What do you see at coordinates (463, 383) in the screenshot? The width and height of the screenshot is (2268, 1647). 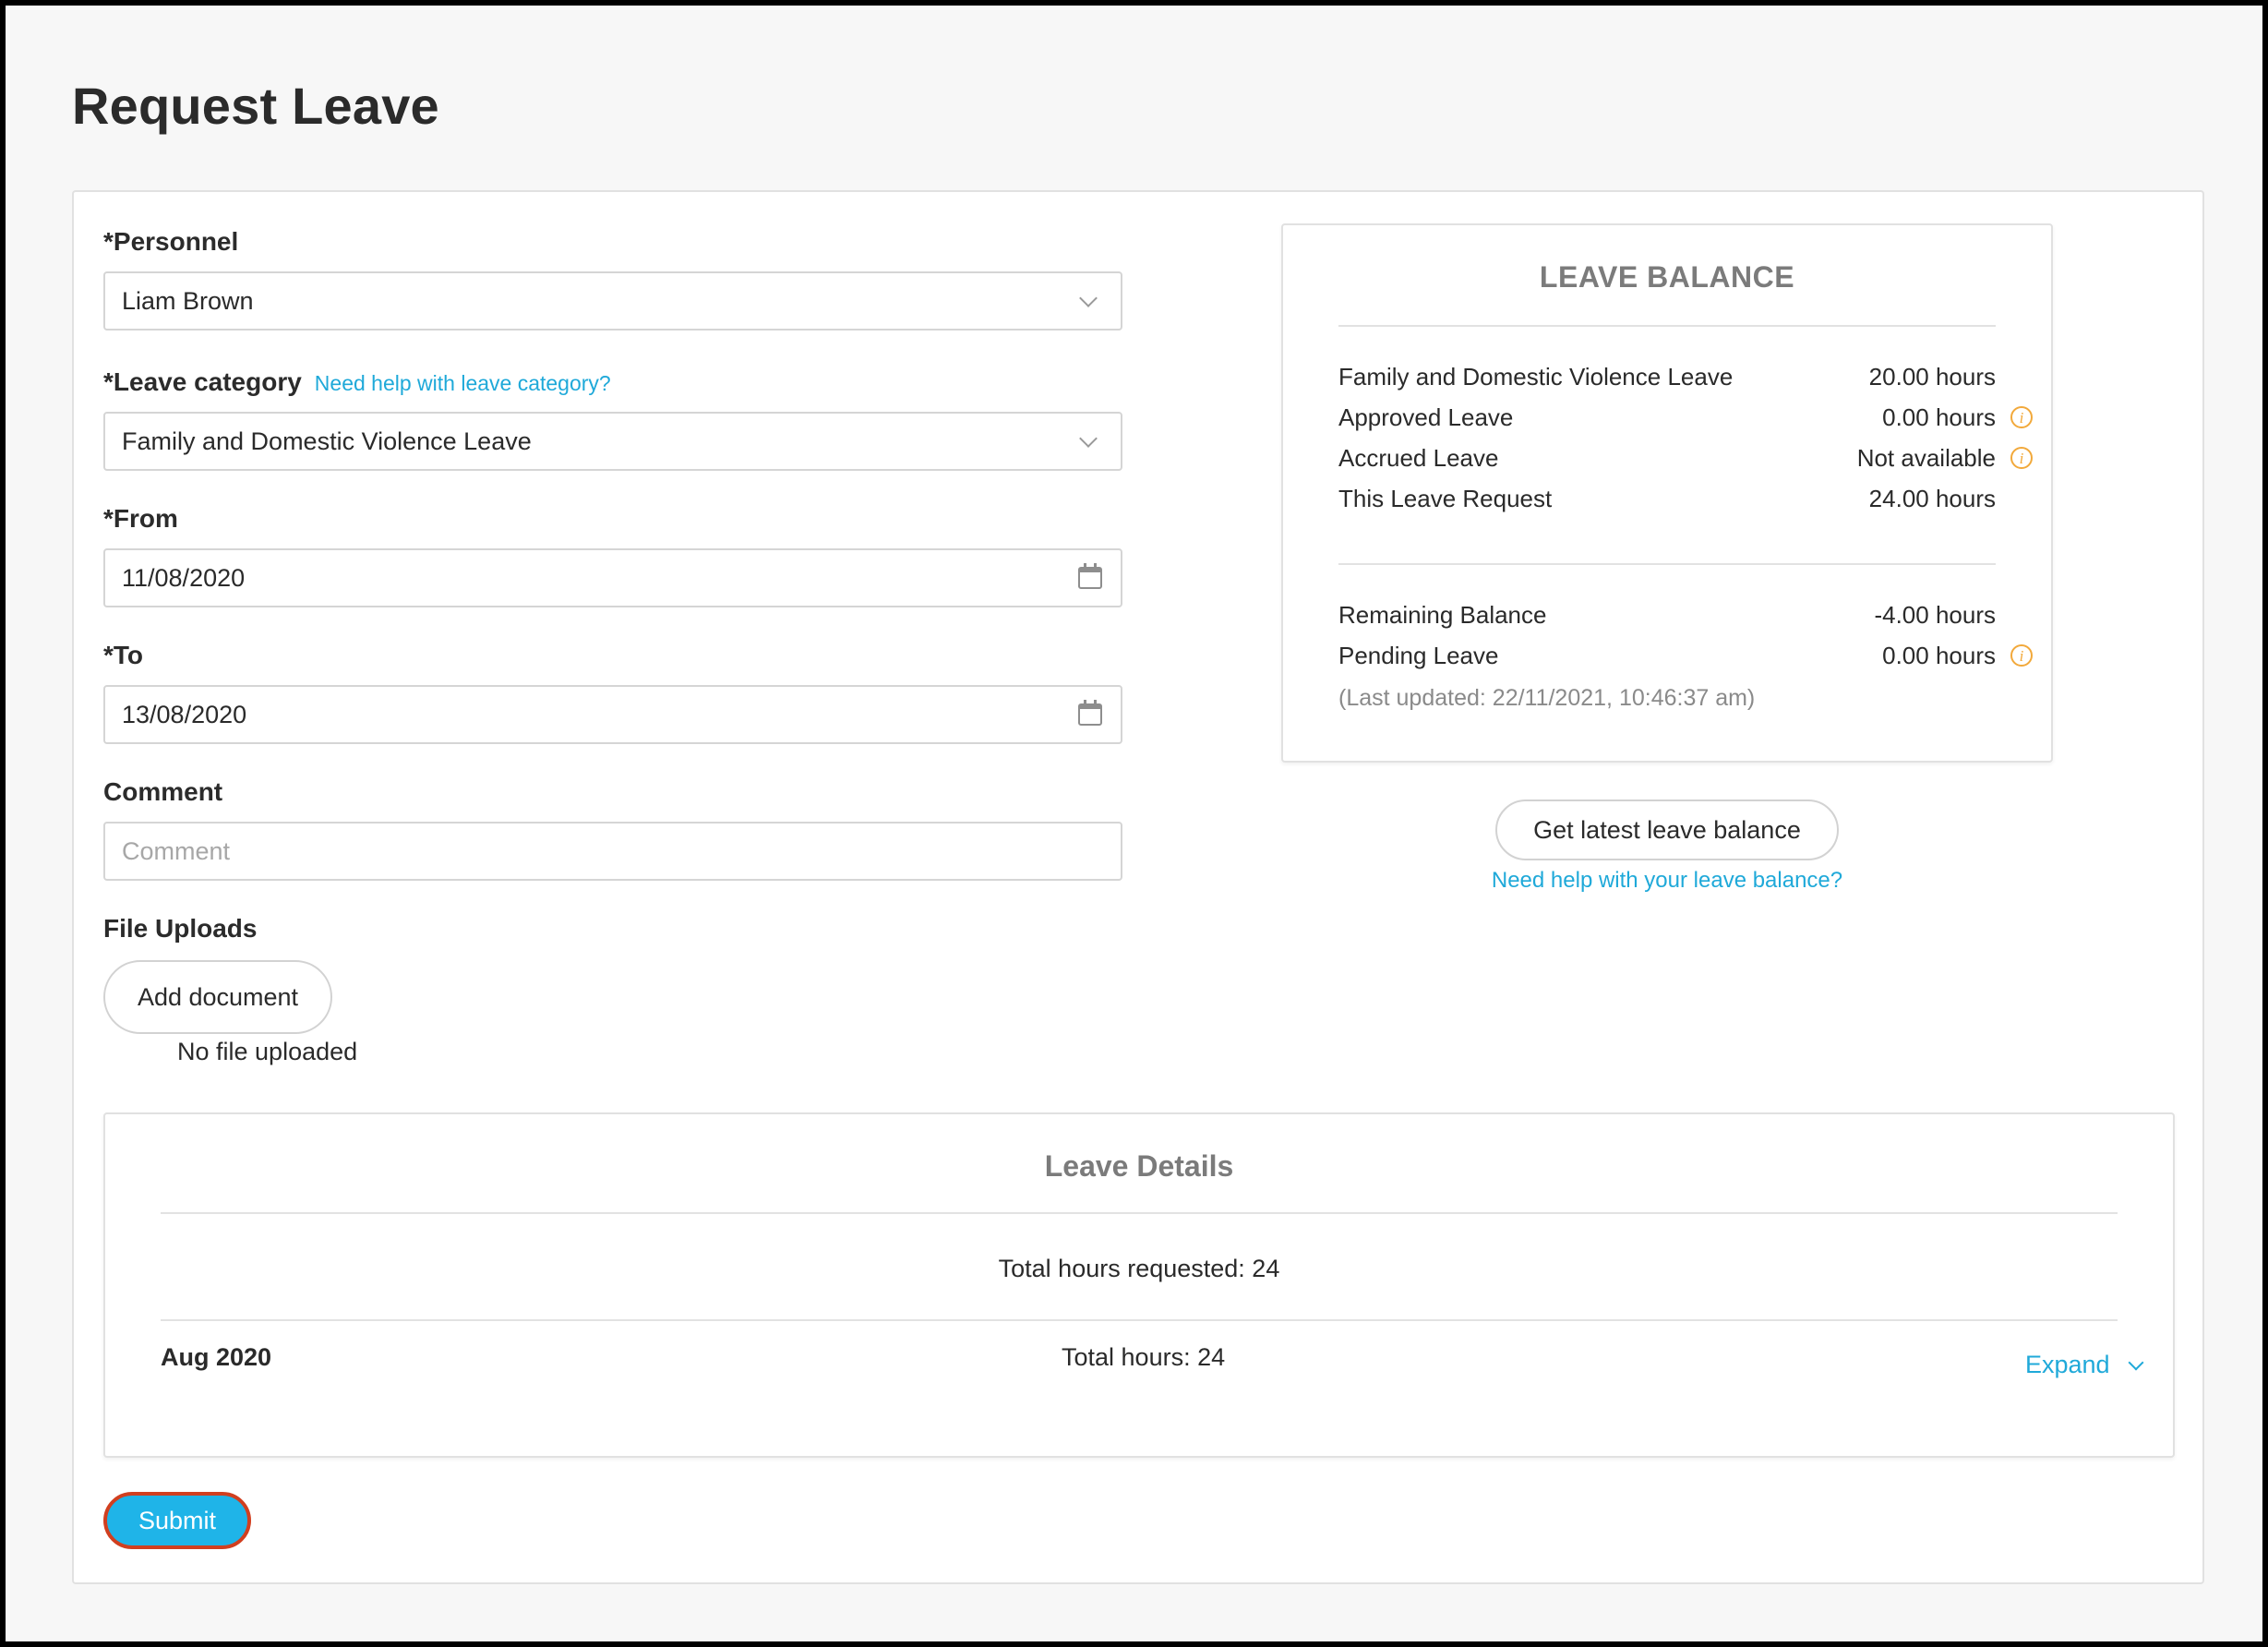 I see `leave-category-help-link: Need help with leave category?` at bounding box center [463, 383].